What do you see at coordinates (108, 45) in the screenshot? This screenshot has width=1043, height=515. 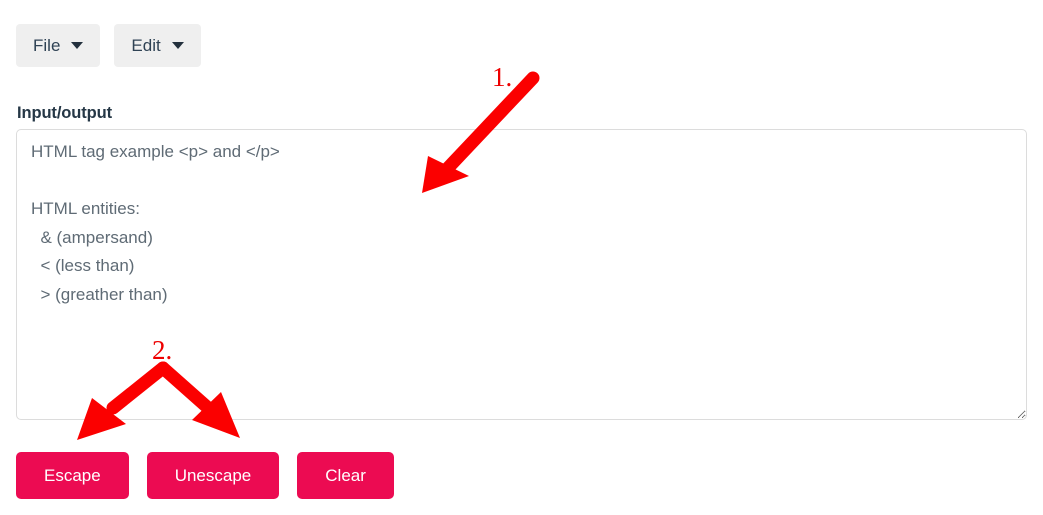 I see `menubar: File Edit` at bounding box center [108, 45].